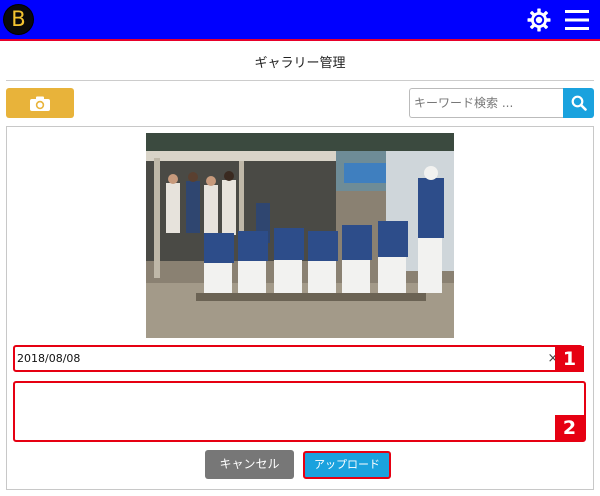 The image size is (600, 496). I want to click on b-logo-icon: B, so click(18, 19).